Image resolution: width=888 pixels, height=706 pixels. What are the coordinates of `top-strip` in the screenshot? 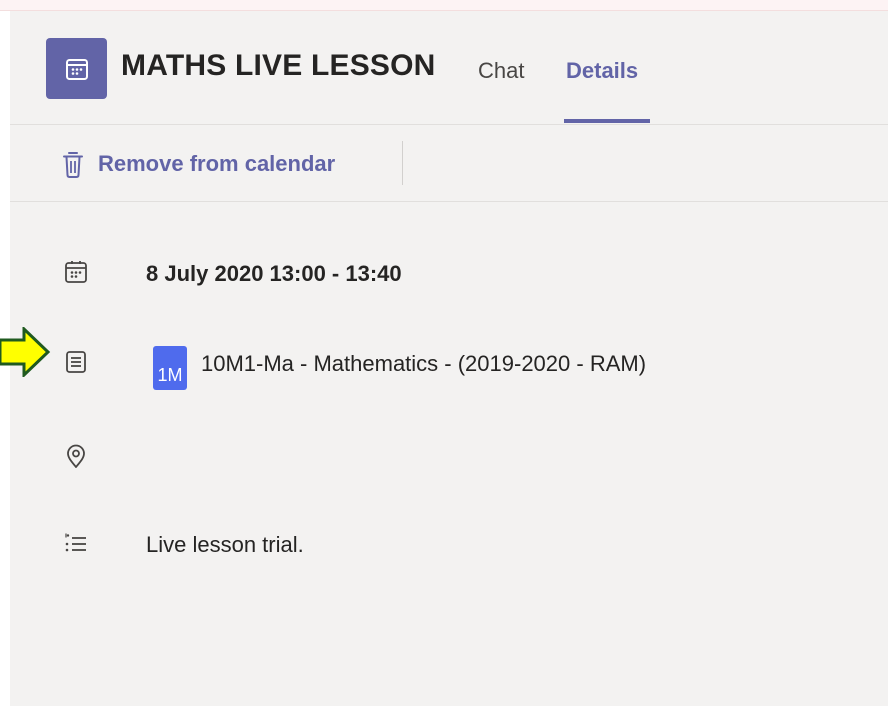 It's located at (444, 5).